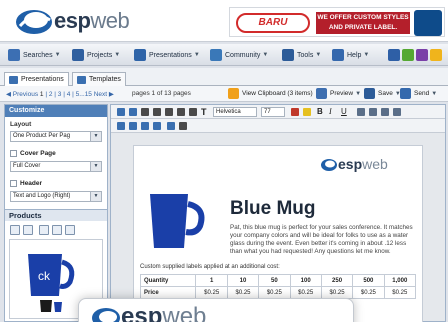 The width and height of the screenshot is (448, 322). I want to click on menu-presentations: Presentations ▼, so click(167, 55).